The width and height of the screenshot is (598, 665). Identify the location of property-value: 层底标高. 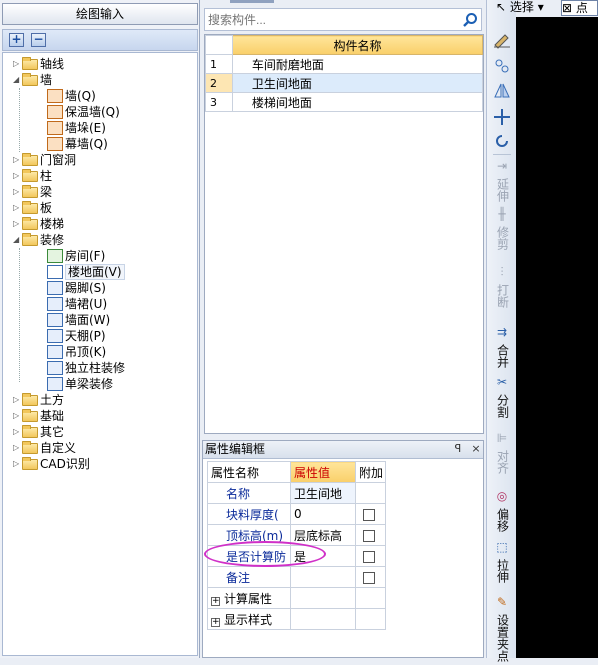
(323, 535).